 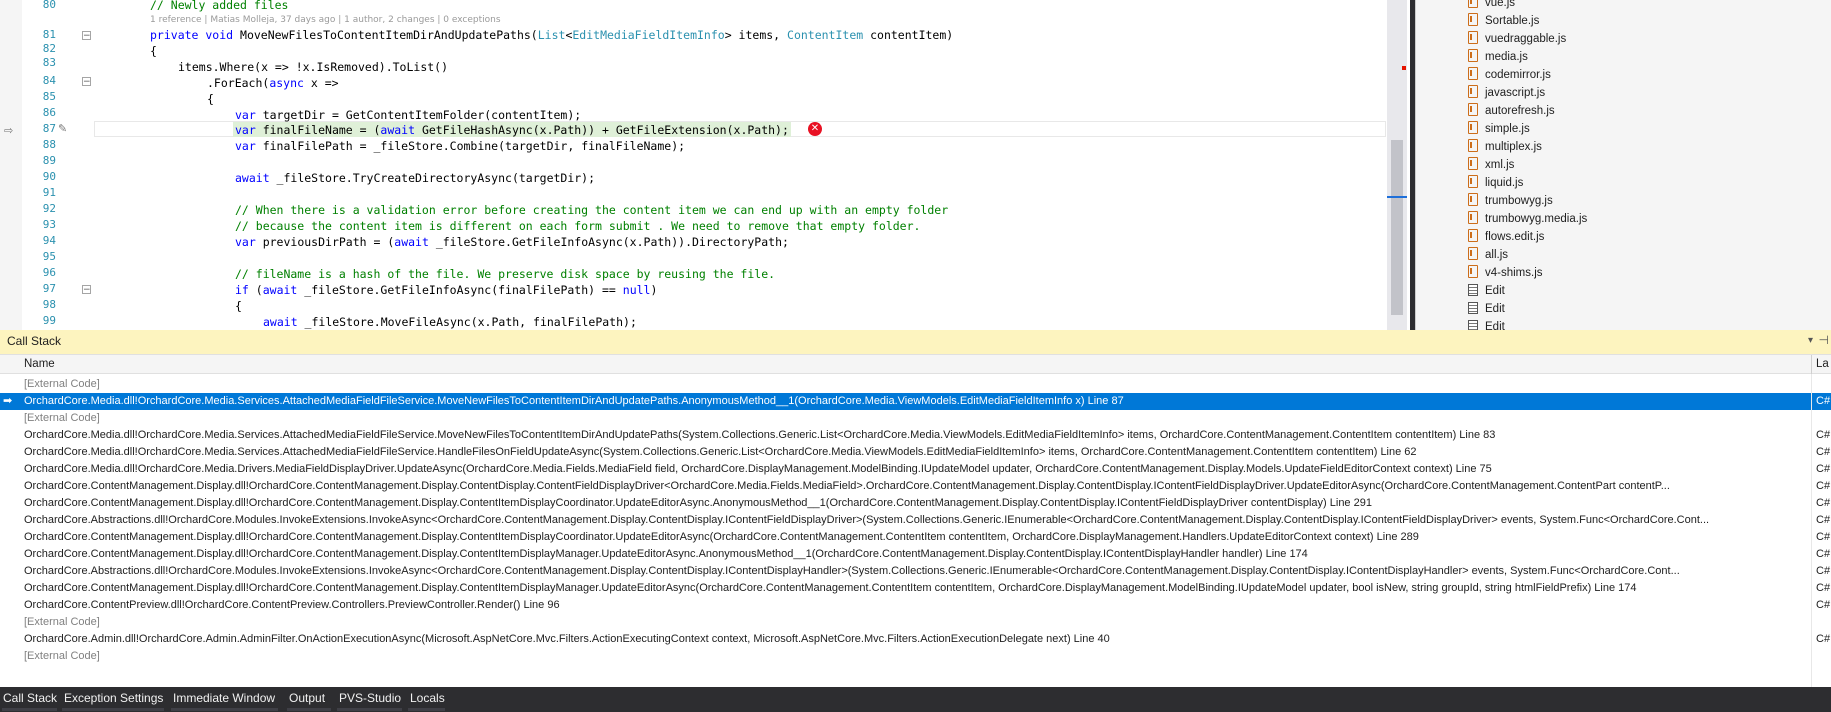 I want to click on solution-file-item: trumbowyg.media.js, so click(x=1527, y=219).